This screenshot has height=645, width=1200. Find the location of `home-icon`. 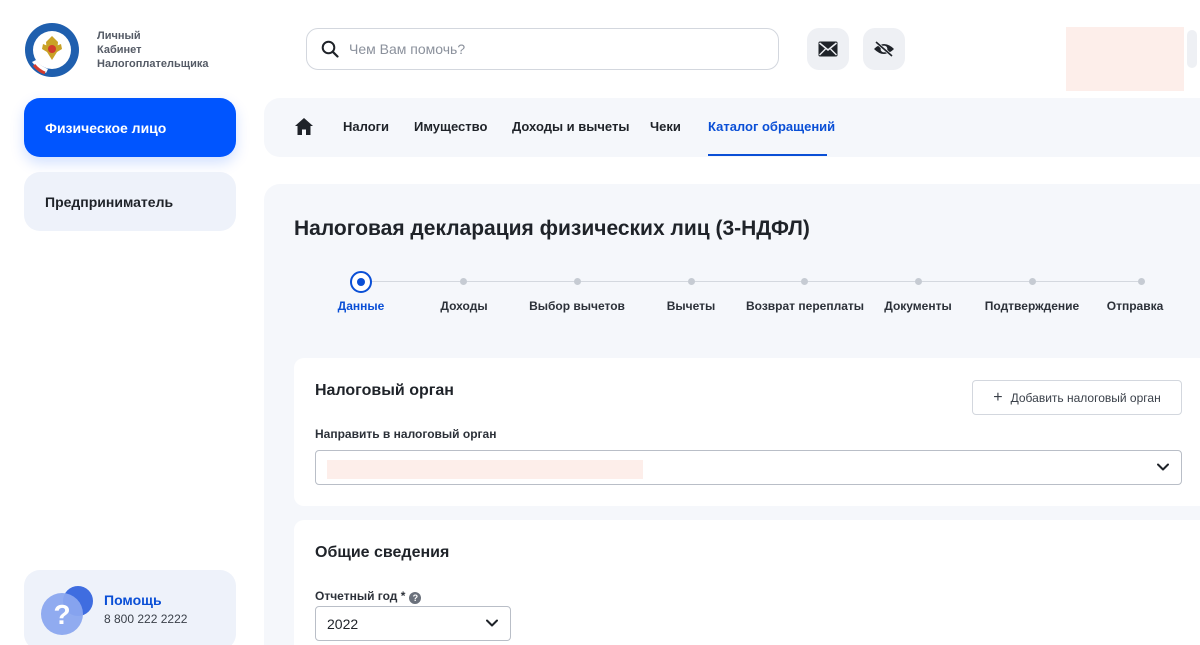

home-icon is located at coordinates (304, 126).